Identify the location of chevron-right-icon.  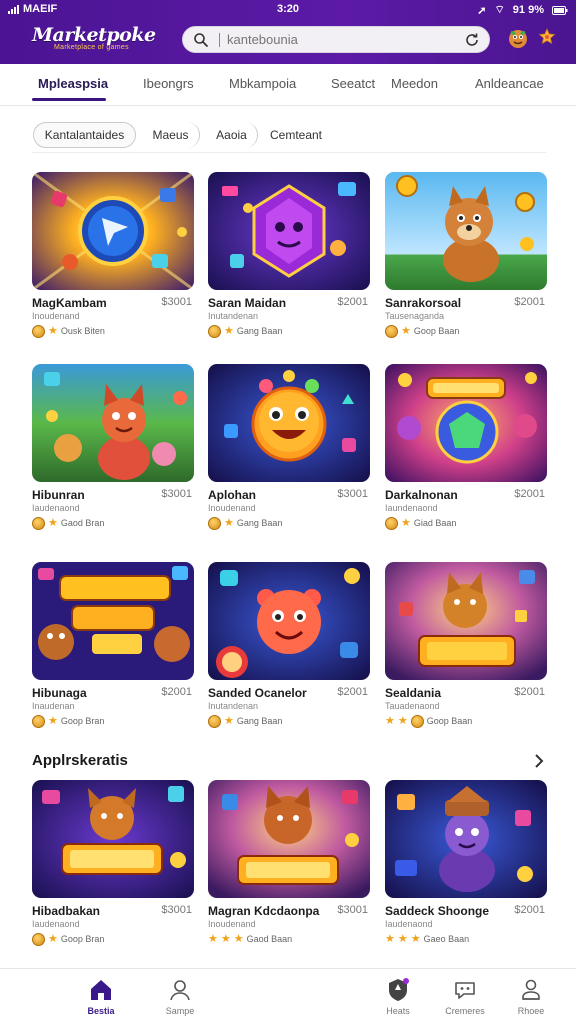
(539, 761).